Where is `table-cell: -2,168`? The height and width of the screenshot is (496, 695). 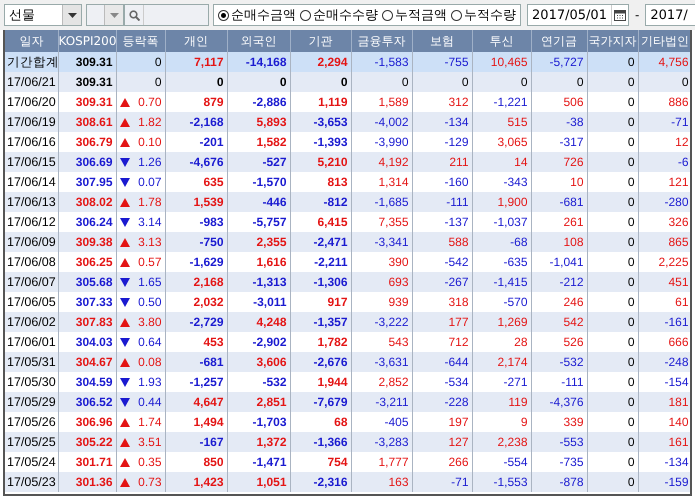
table-cell: -2,168 is located at coordinates (196, 122).